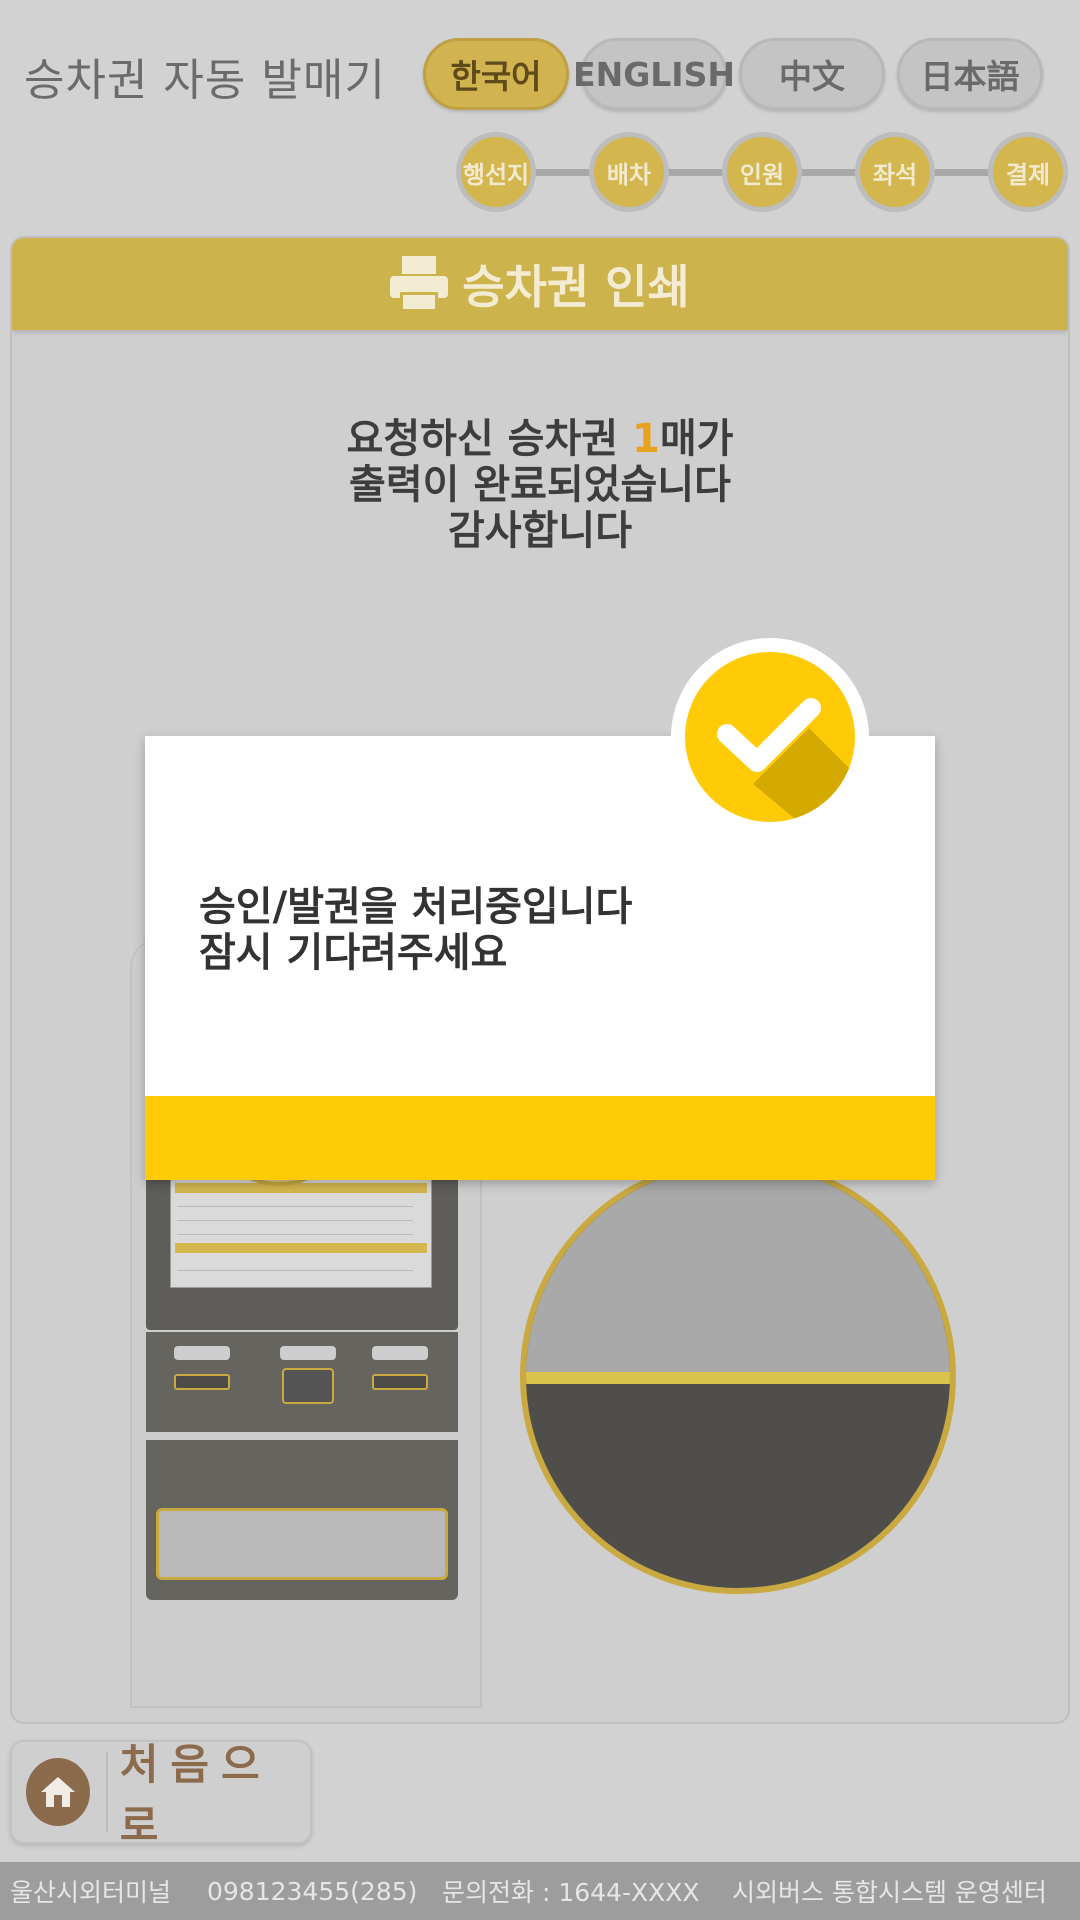  I want to click on step-destination: 행선지, so click(496, 172).